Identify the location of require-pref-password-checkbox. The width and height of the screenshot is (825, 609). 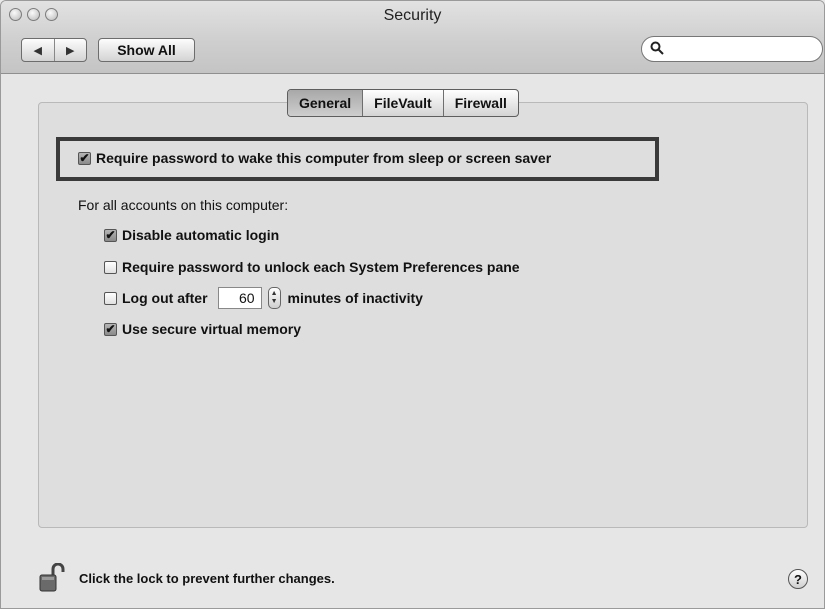
(110, 267).